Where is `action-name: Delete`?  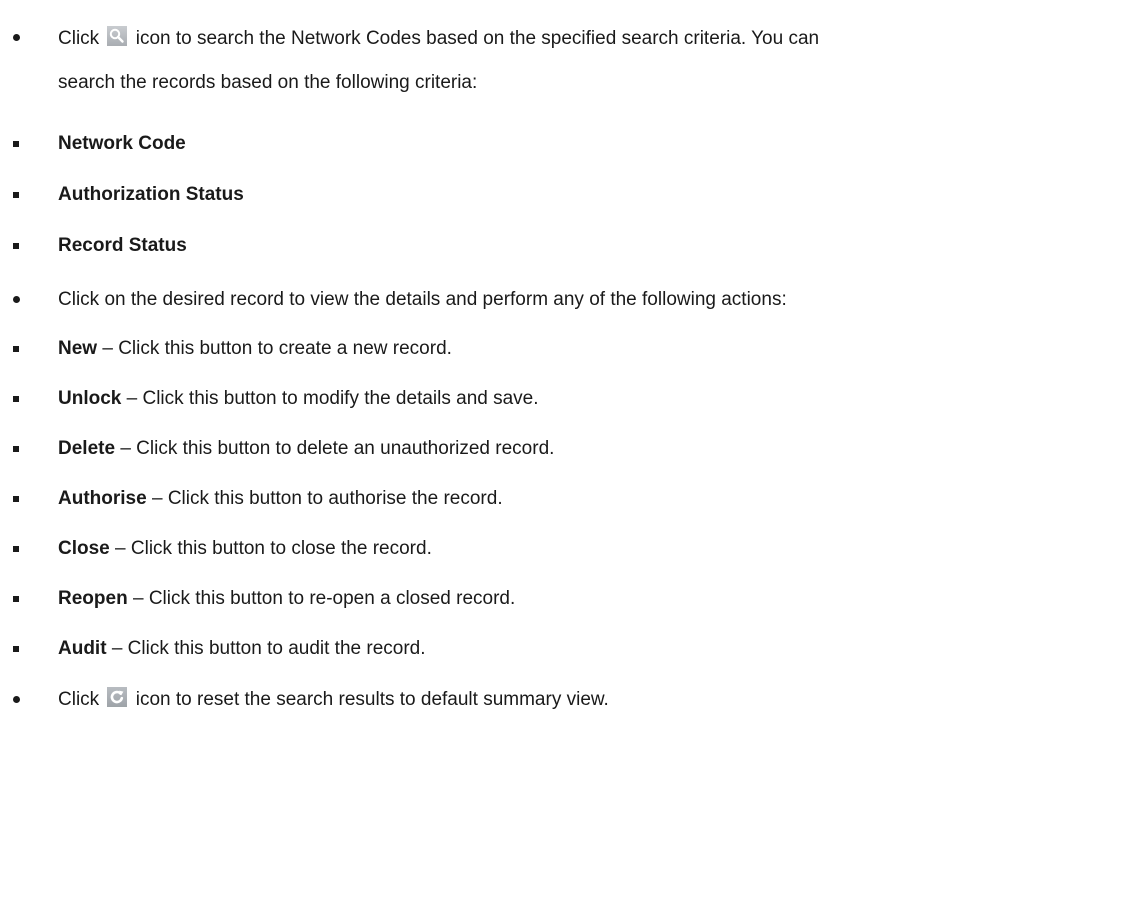 action-name: Delete is located at coordinates (87, 448).